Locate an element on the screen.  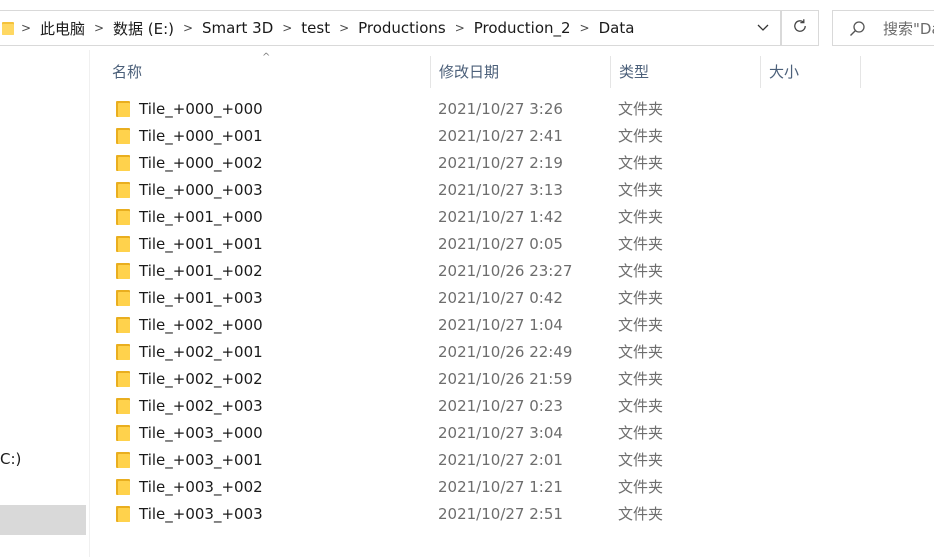
file-name: Tile_+003_+002 is located at coordinates (201, 487).